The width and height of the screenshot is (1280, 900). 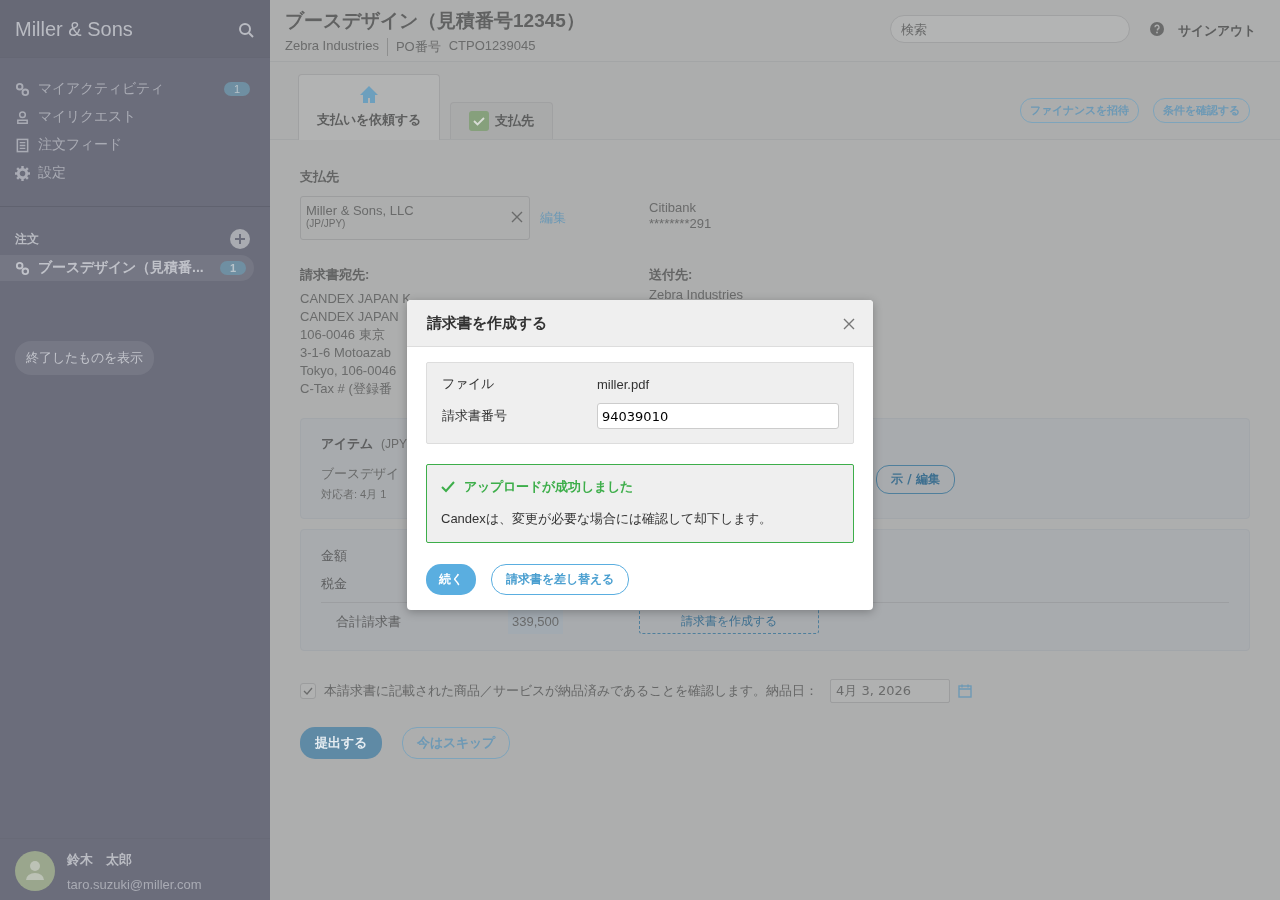 What do you see at coordinates (100, 860) in the screenshot?
I see `user-name: 鈴木 太郎` at bounding box center [100, 860].